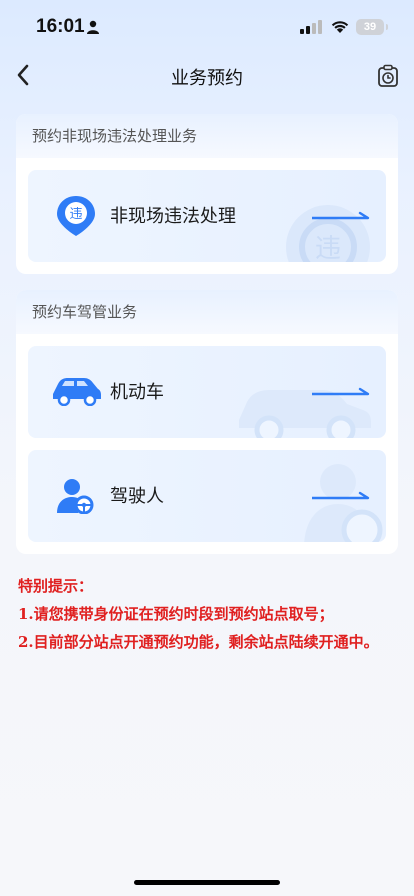  I want to click on vehicle-tile: 机动车, so click(207, 392).